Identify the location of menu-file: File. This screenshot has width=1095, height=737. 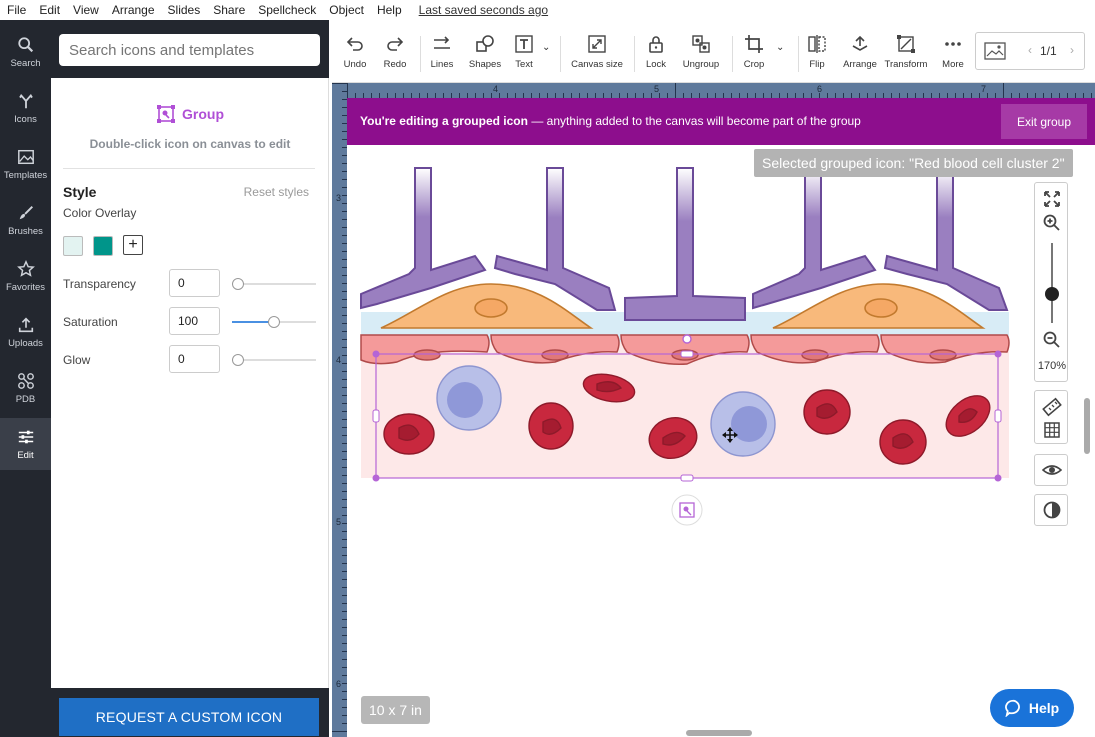
(16, 10).